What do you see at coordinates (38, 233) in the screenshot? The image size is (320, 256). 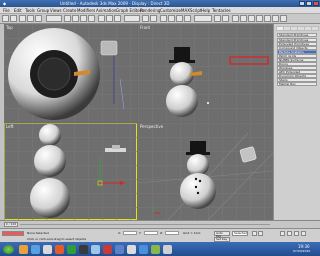 I see `selection-status: None Selected` at bounding box center [38, 233].